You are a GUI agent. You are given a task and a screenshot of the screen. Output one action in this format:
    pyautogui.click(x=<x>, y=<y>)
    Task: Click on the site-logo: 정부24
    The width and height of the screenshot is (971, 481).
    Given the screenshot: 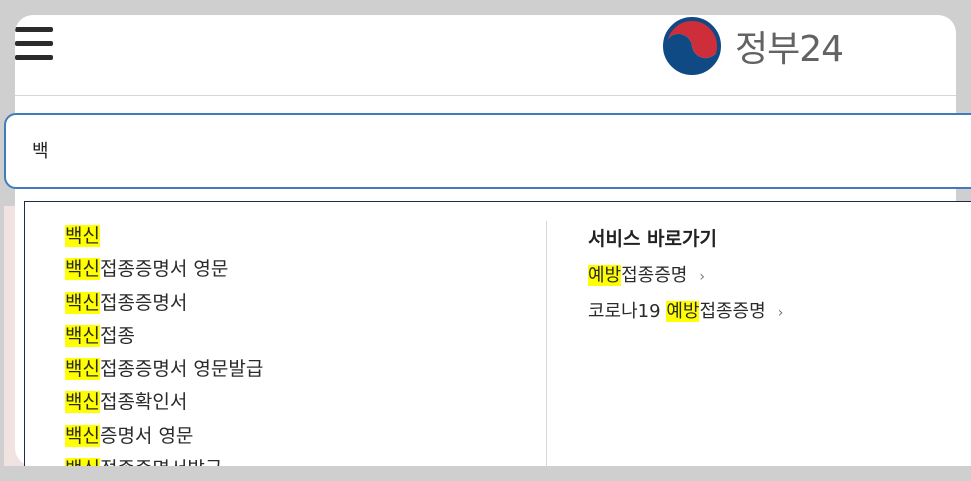 What is the action you would take?
    pyautogui.click(x=752, y=46)
    